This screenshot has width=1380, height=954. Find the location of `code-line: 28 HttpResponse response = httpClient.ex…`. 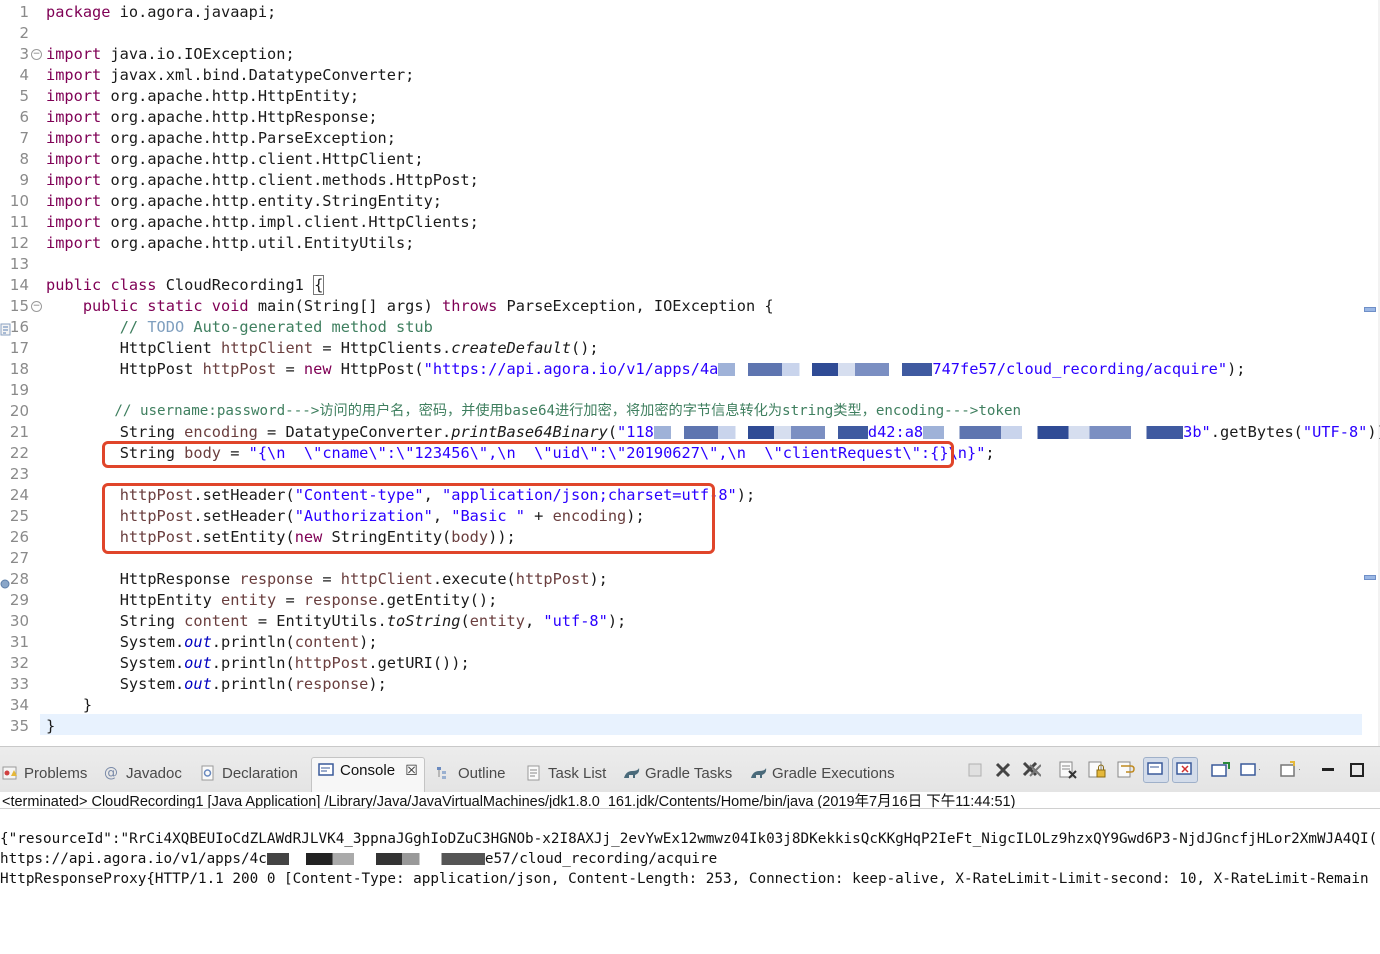

code-line: 28 HttpResponse response = httpClient.ex… is located at coordinates (690, 579).